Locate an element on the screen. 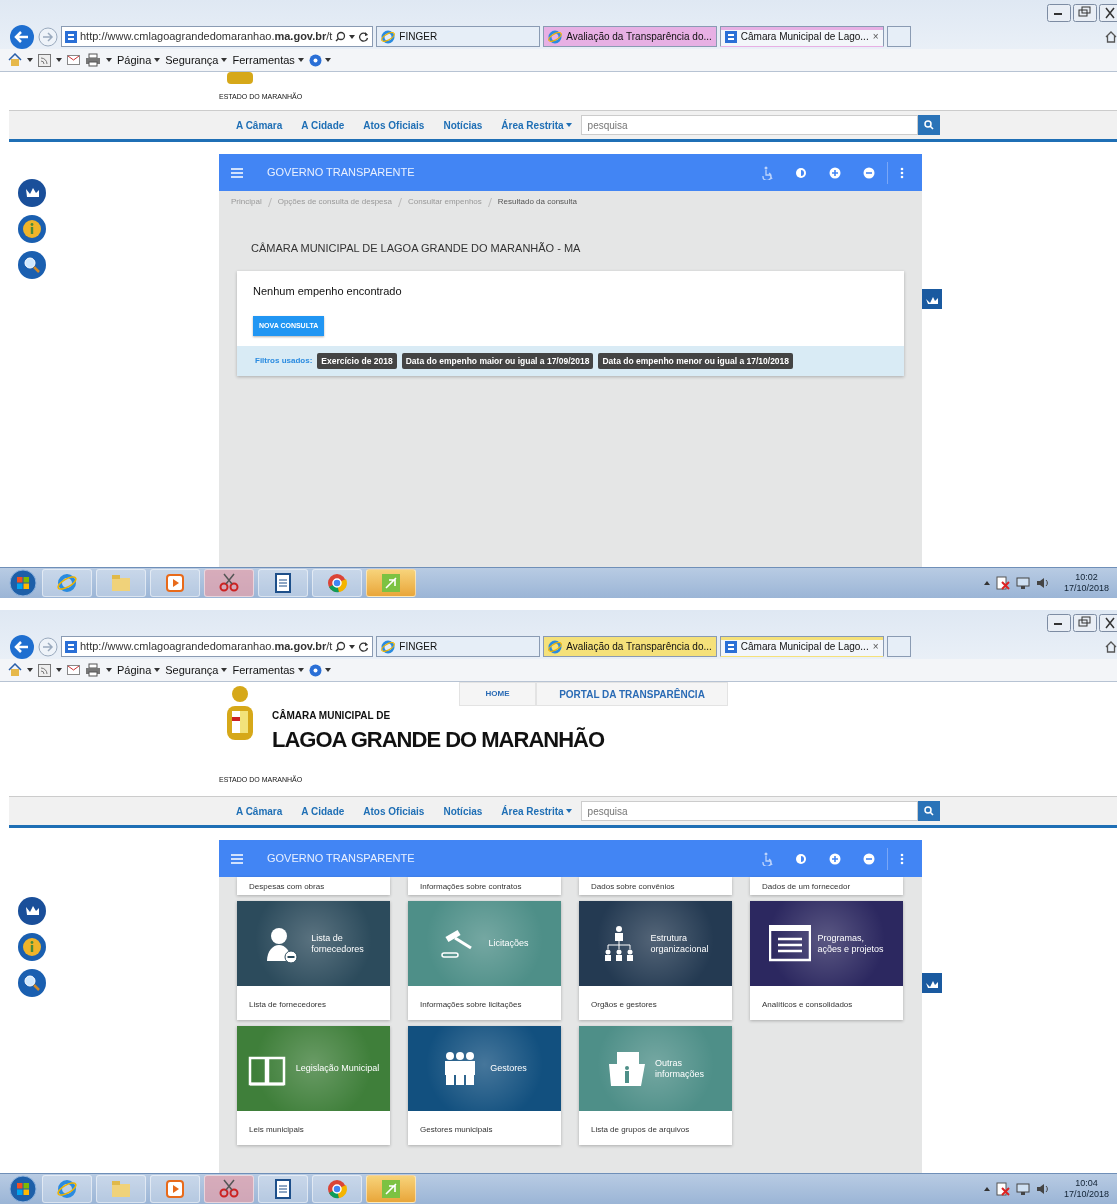  mail-icon is located at coordinates (73, 670).